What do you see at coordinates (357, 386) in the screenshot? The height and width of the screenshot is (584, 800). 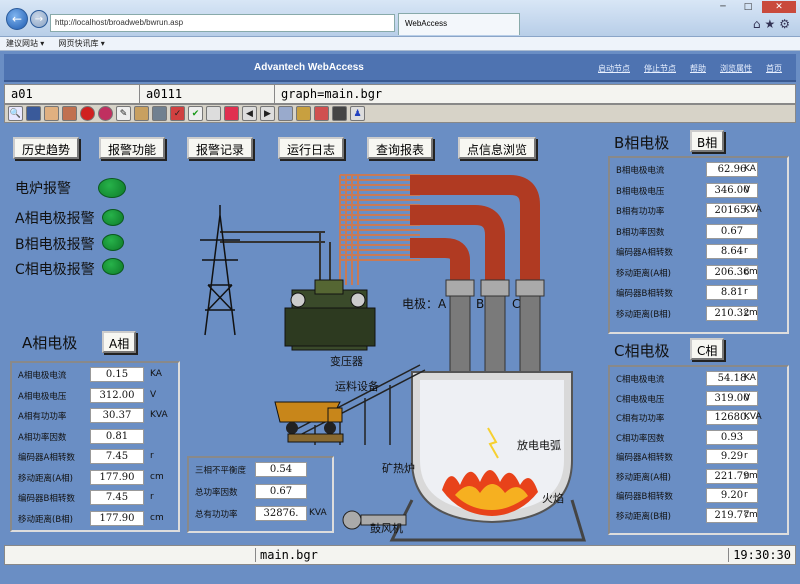 I see `conveyor-label: 运料设备` at bounding box center [357, 386].